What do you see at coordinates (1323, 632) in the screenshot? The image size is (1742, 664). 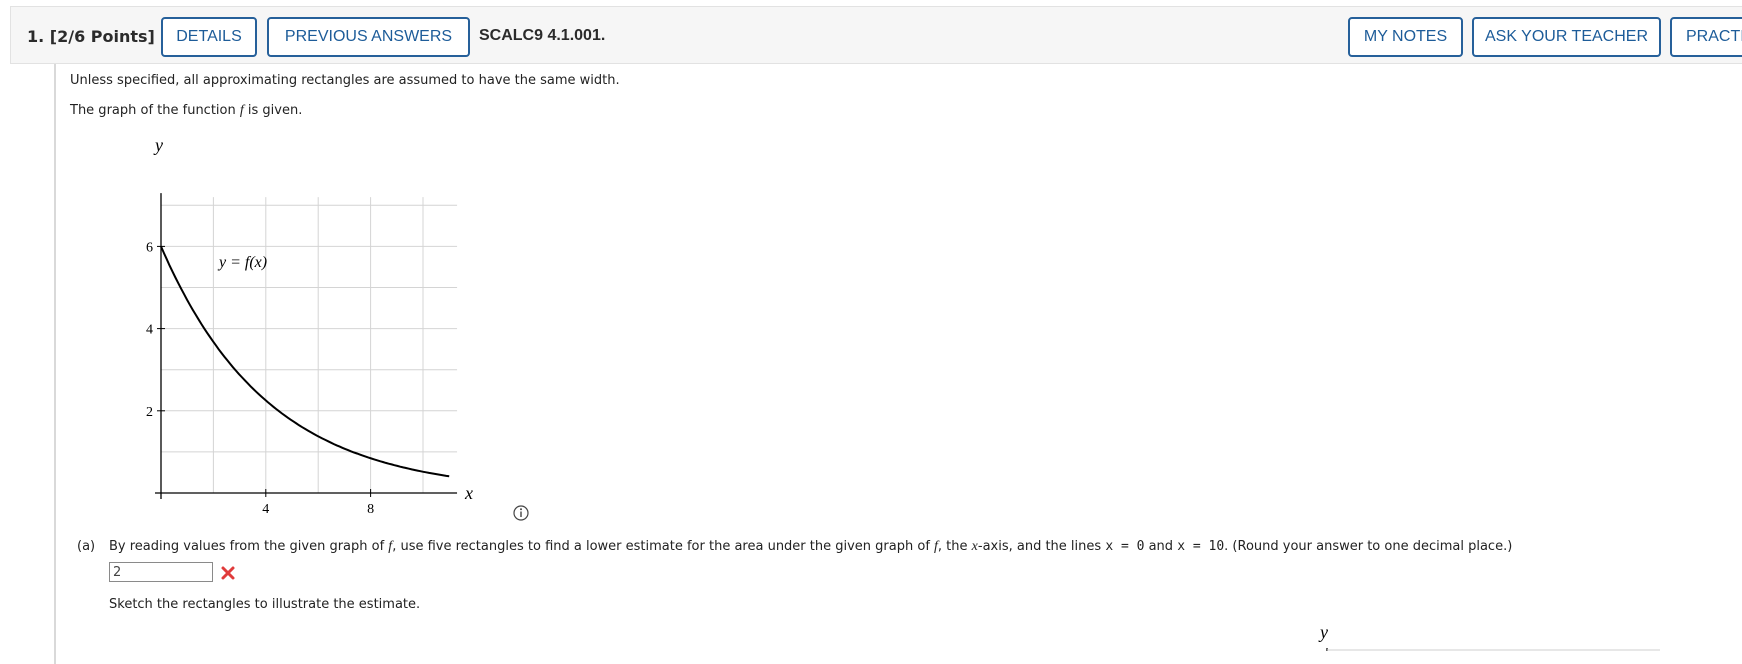 I see `second-graph-y-label: y` at bounding box center [1323, 632].